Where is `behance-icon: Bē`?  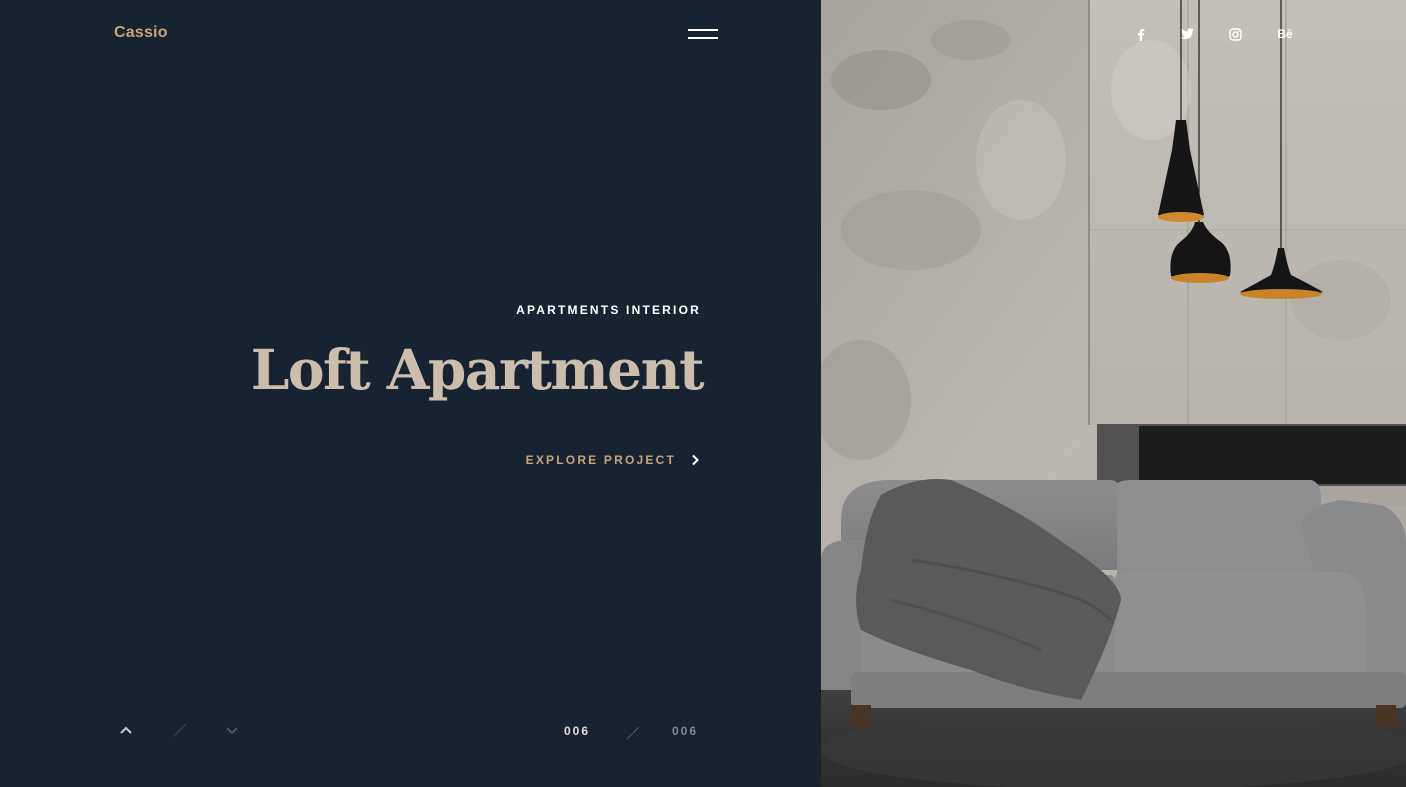
behance-icon: Bē is located at coordinates (1285, 34).